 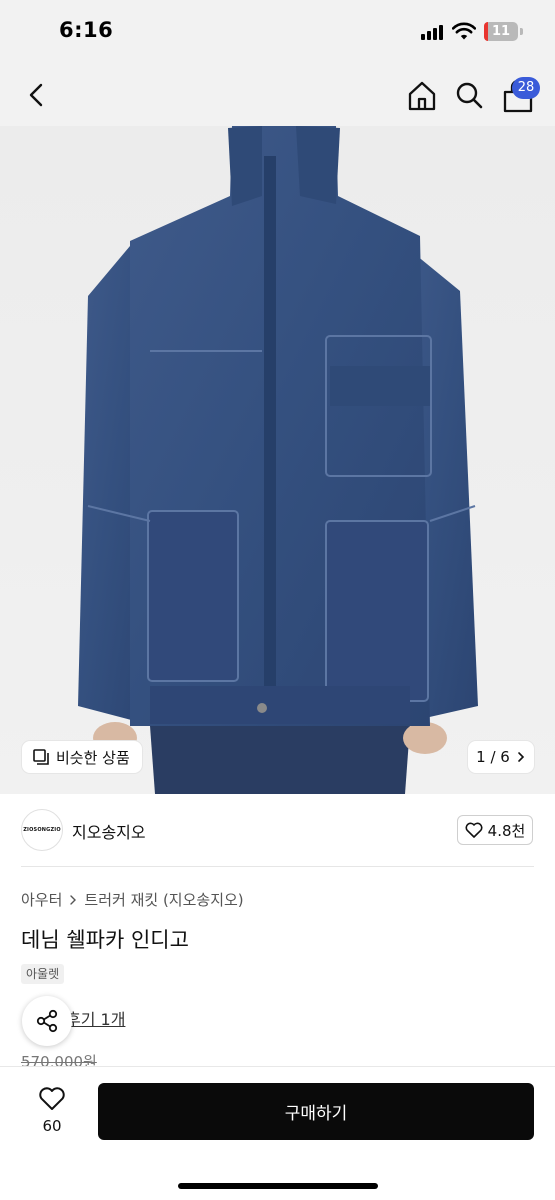 I want to click on cart-count-badge: 28, so click(x=526, y=88).